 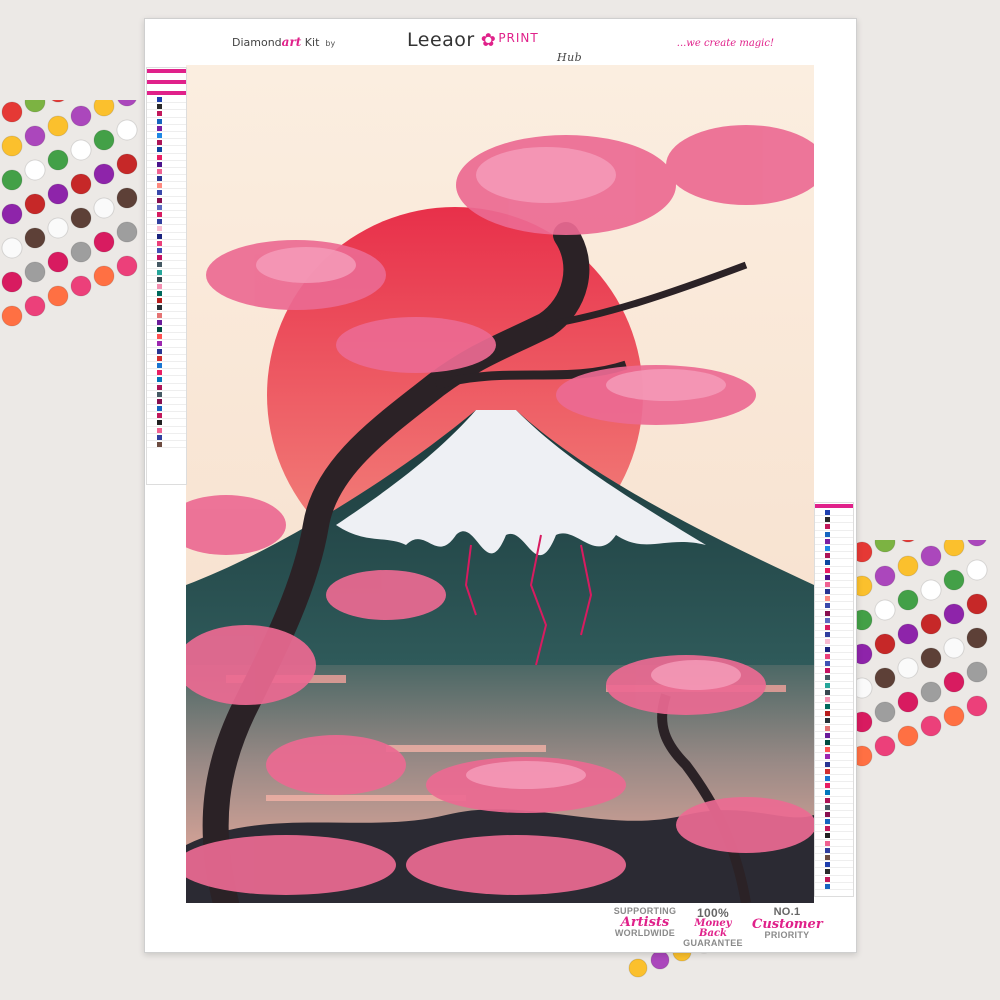 I want to click on brand-logo: Leeaor ✿ PRINT Hub, so click(x=494, y=46).